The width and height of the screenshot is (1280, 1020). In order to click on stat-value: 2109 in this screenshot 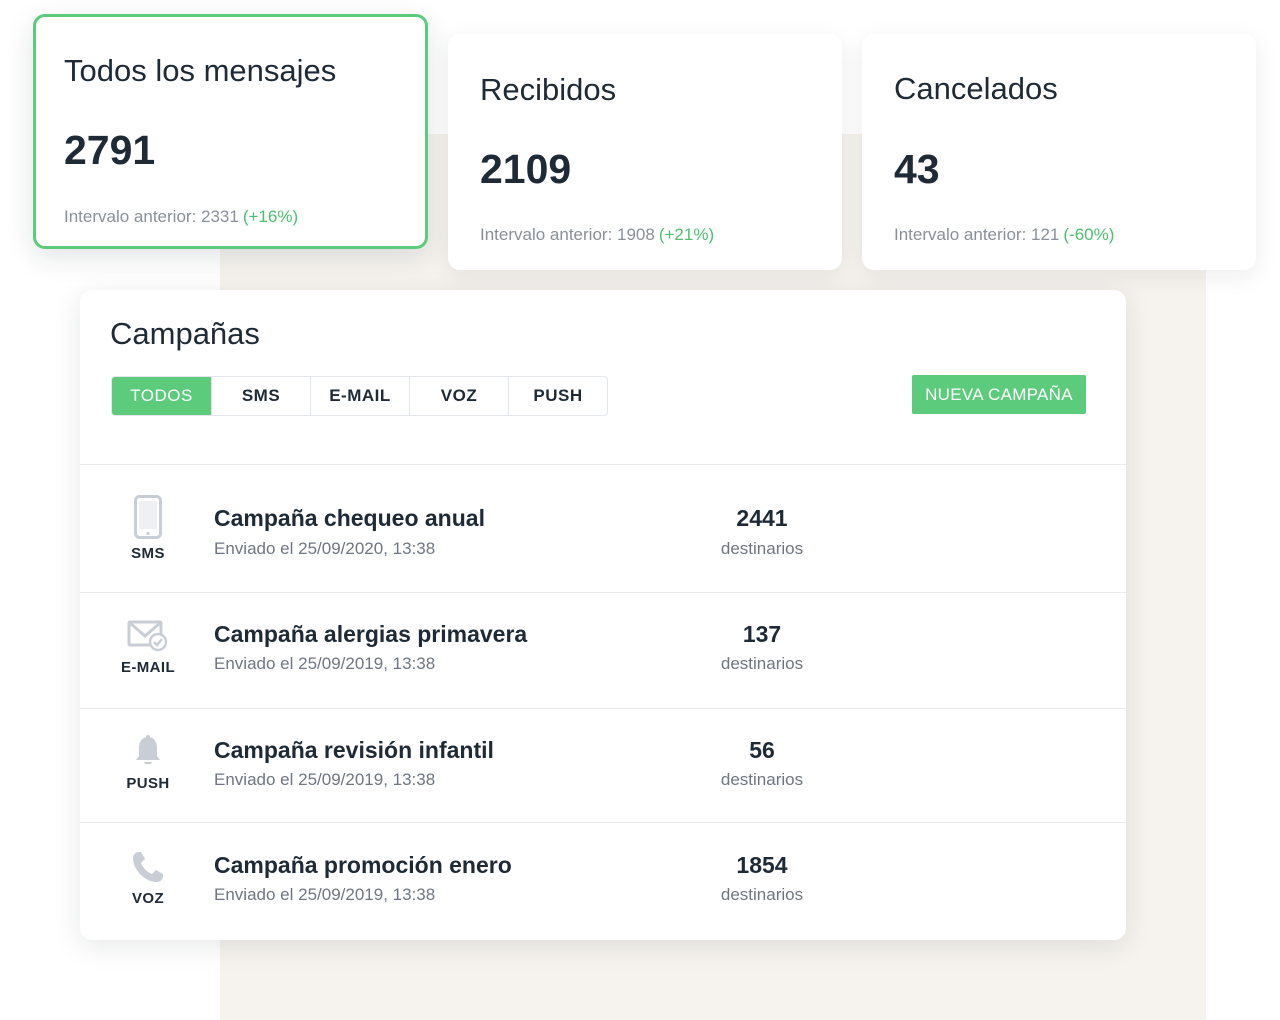, I will do `click(526, 169)`.